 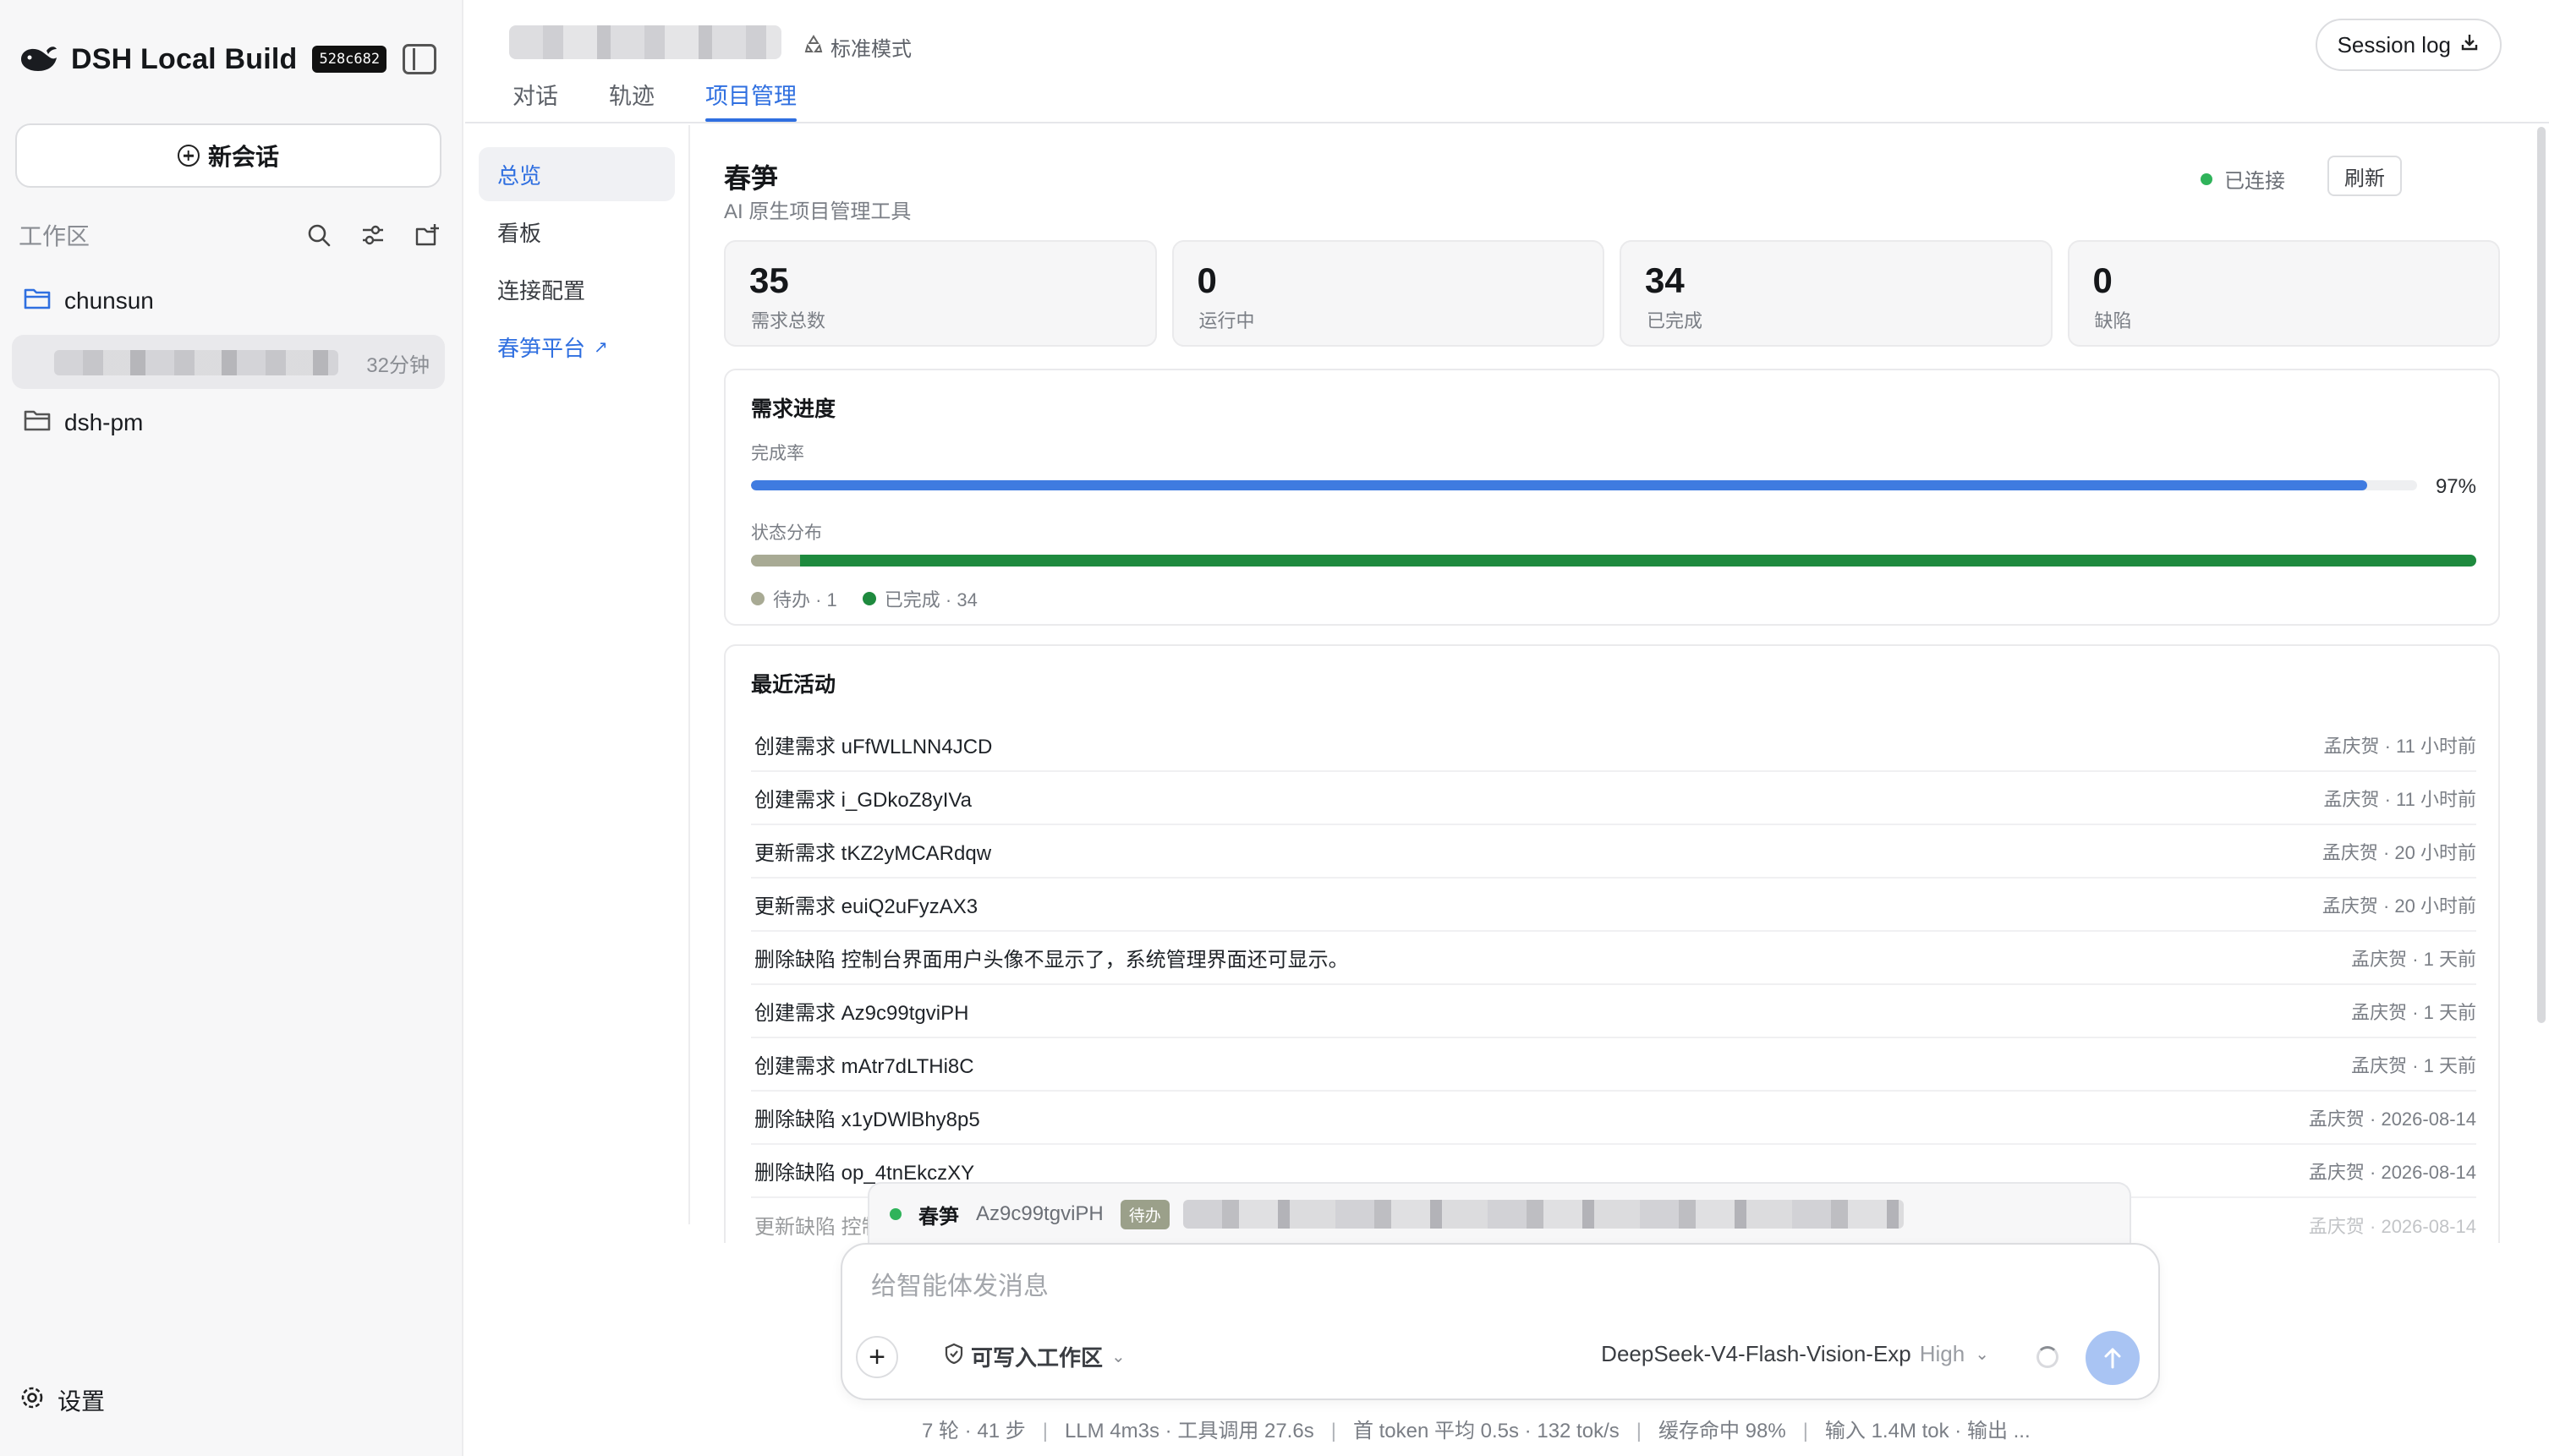 What do you see at coordinates (2541, 575) in the screenshot?
I see `main-scrollbar` at bounding box center [2541, 575].